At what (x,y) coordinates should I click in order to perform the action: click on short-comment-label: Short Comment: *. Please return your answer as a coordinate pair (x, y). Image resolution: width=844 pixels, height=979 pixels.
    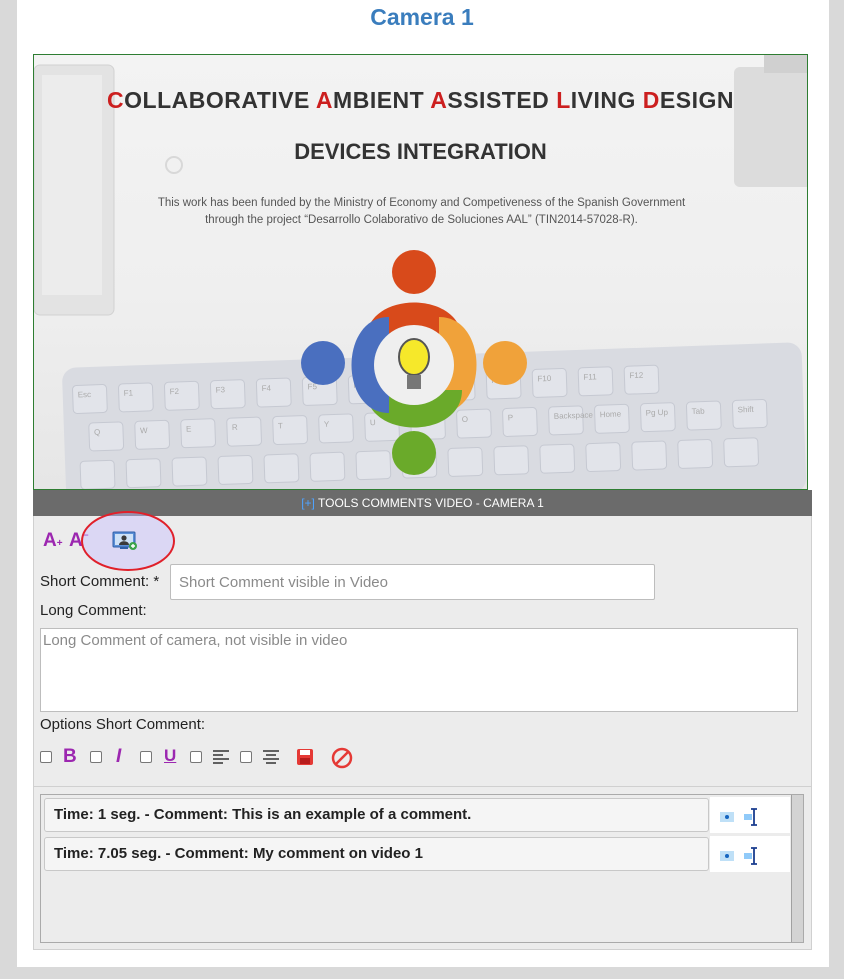
    Looking at the image, I should click on (100, 581).